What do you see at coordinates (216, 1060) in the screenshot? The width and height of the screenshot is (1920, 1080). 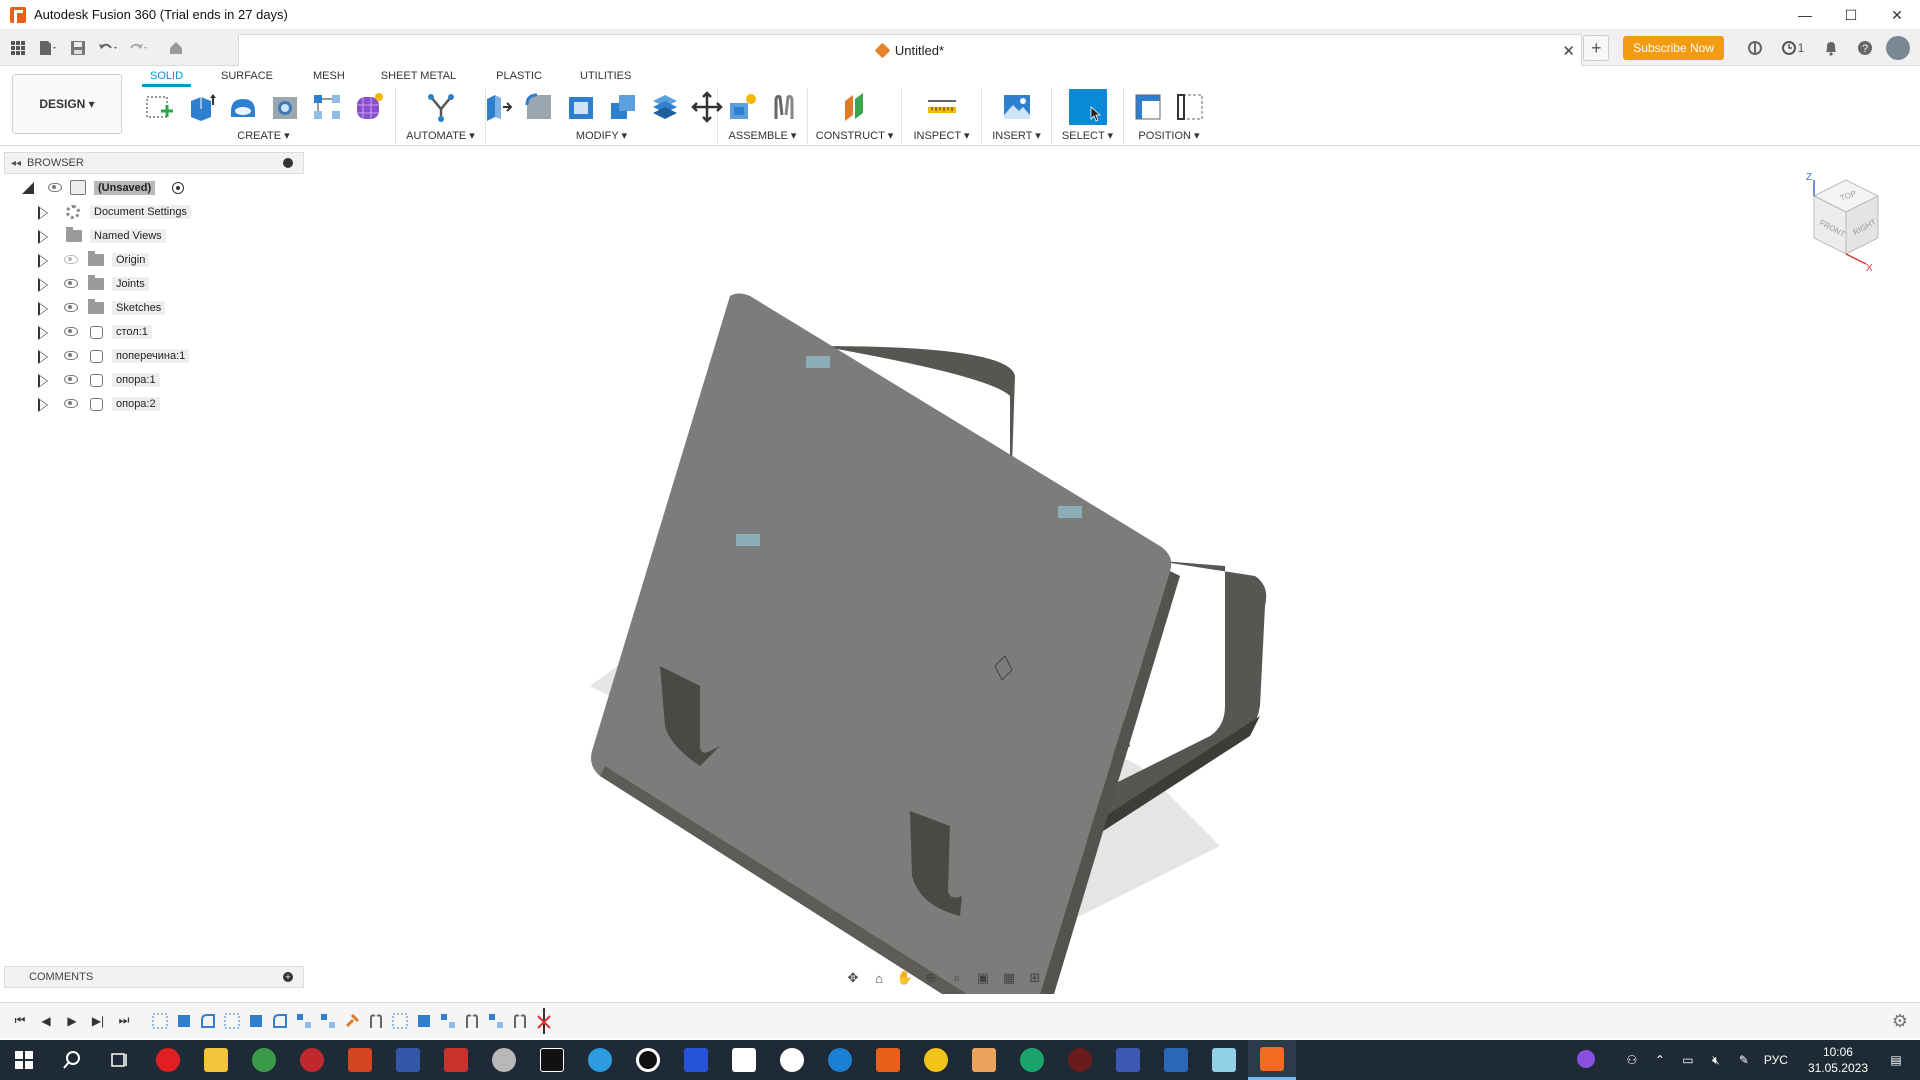 I see `file-explorer-icon` at bounding box center [216, 1060].